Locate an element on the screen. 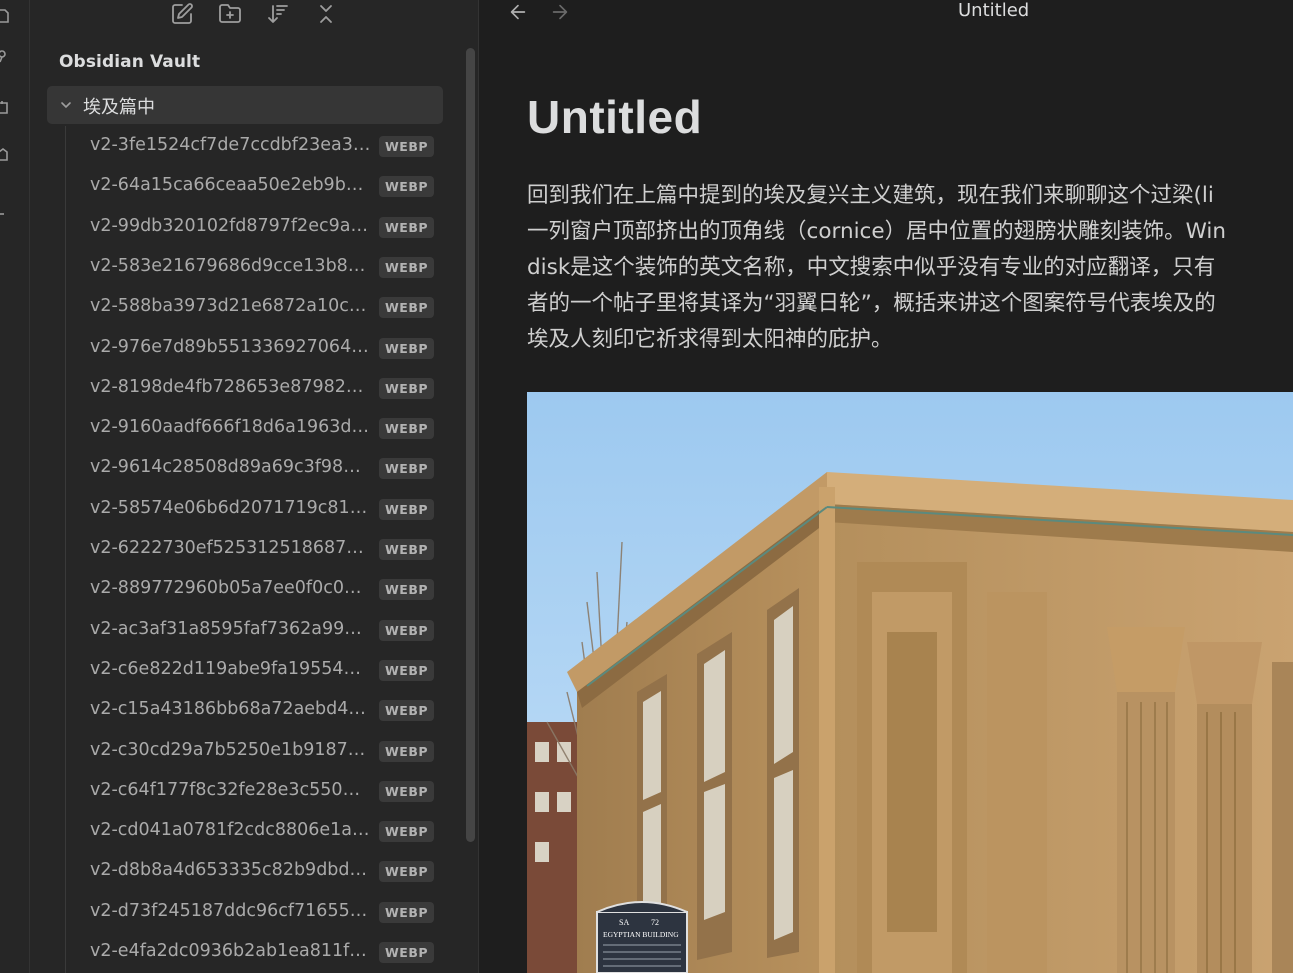 This screenshot has height=973, width=1293. file-item: v2-889772960b05a7ee0f0c0eb... WEBP is located at coordinates (262, 589).